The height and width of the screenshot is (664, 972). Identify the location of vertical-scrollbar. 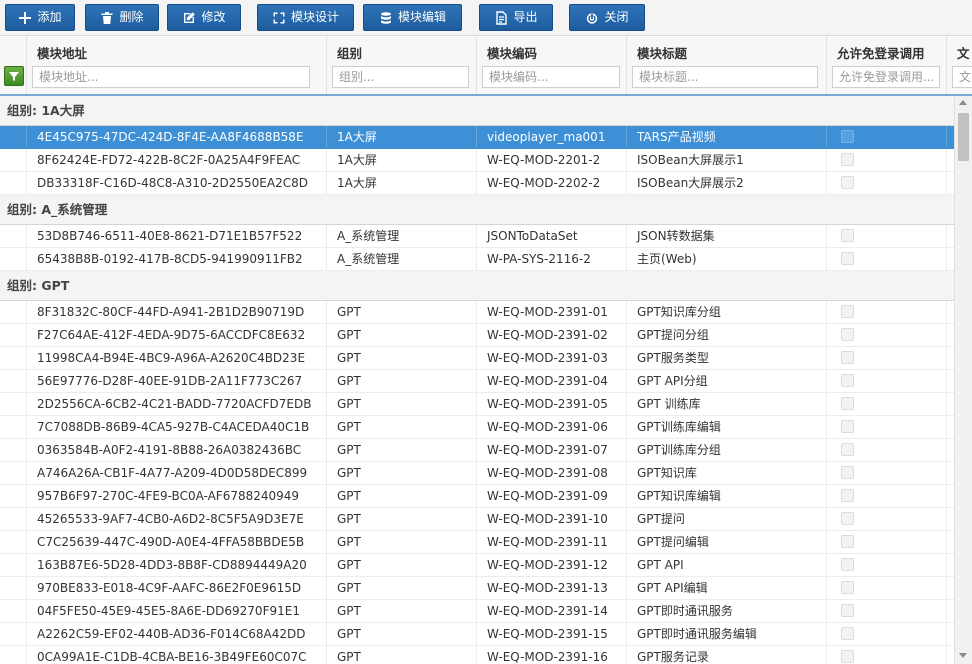
(963, 380).